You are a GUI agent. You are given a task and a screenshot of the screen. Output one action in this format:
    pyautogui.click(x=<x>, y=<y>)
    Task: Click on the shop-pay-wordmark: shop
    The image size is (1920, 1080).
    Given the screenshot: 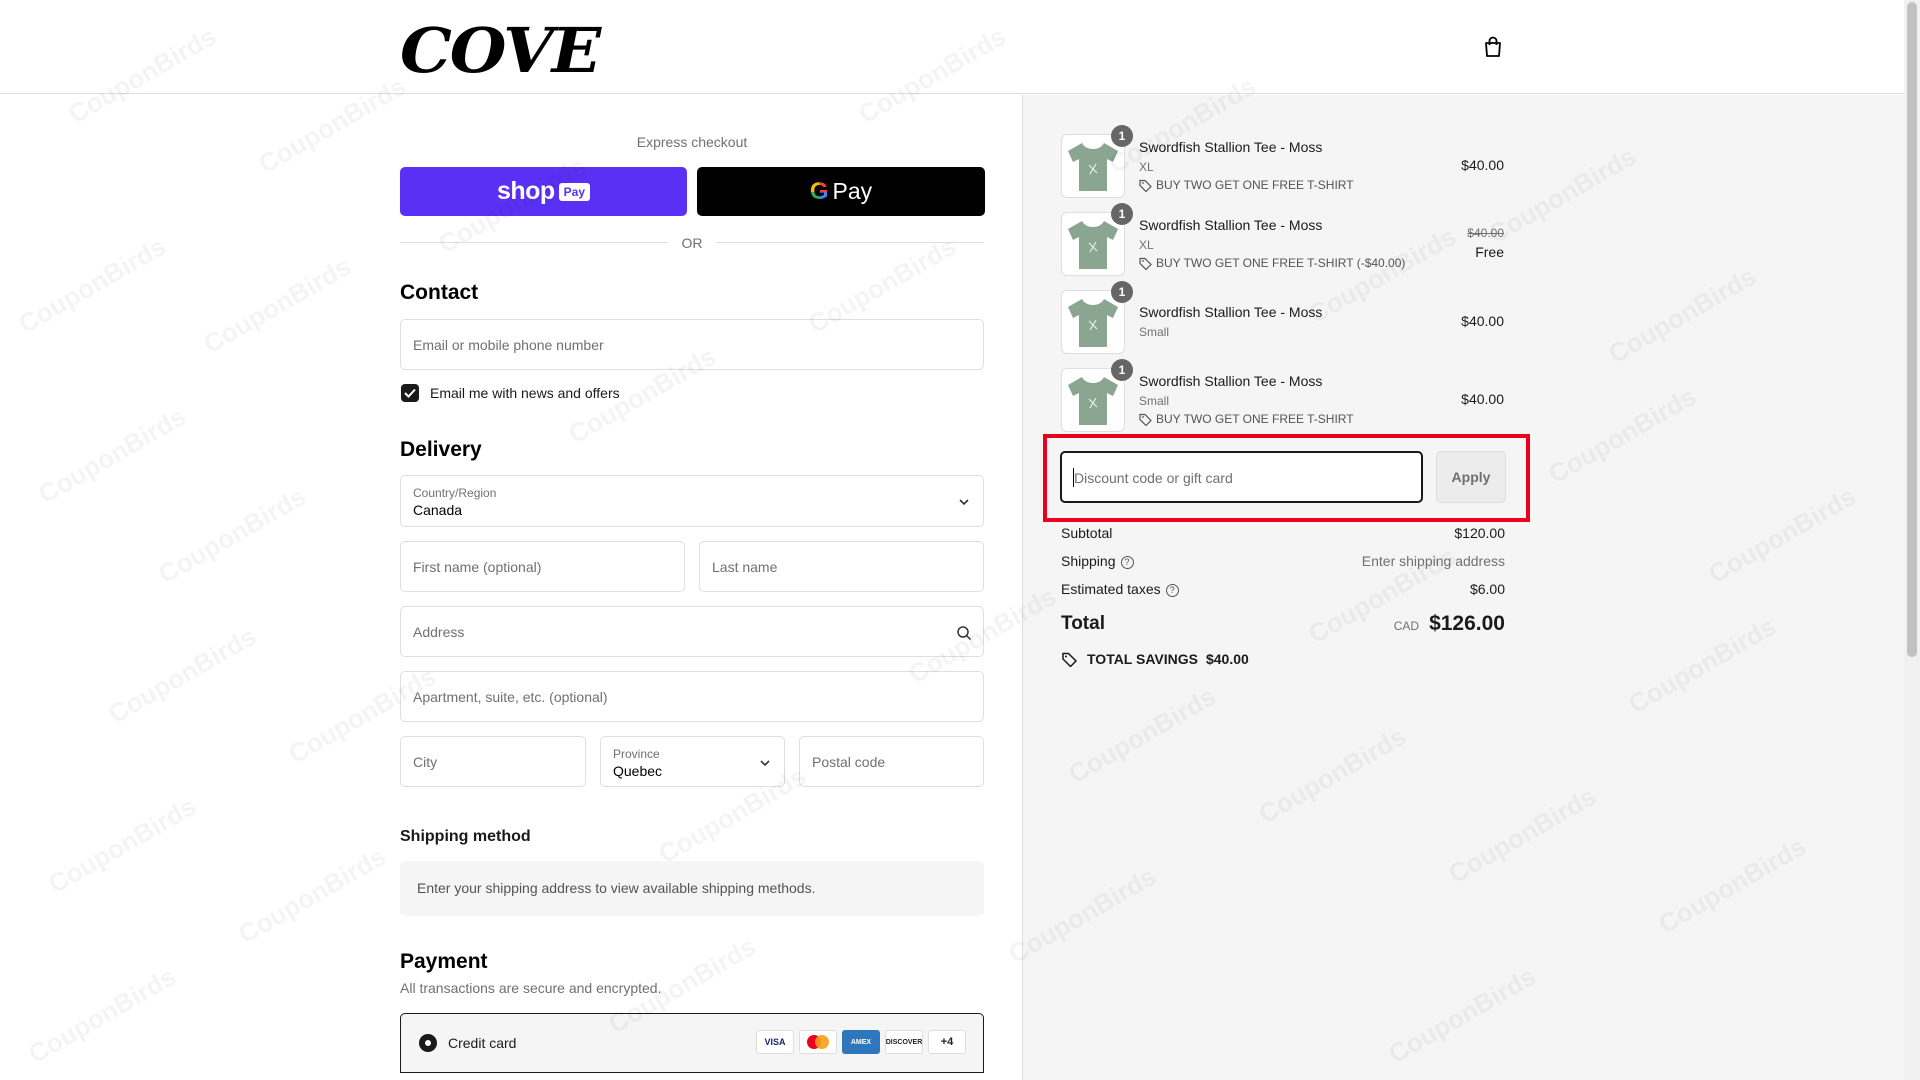 What is the action you would take?
    pyautogui.click(x=525, y=191)
    